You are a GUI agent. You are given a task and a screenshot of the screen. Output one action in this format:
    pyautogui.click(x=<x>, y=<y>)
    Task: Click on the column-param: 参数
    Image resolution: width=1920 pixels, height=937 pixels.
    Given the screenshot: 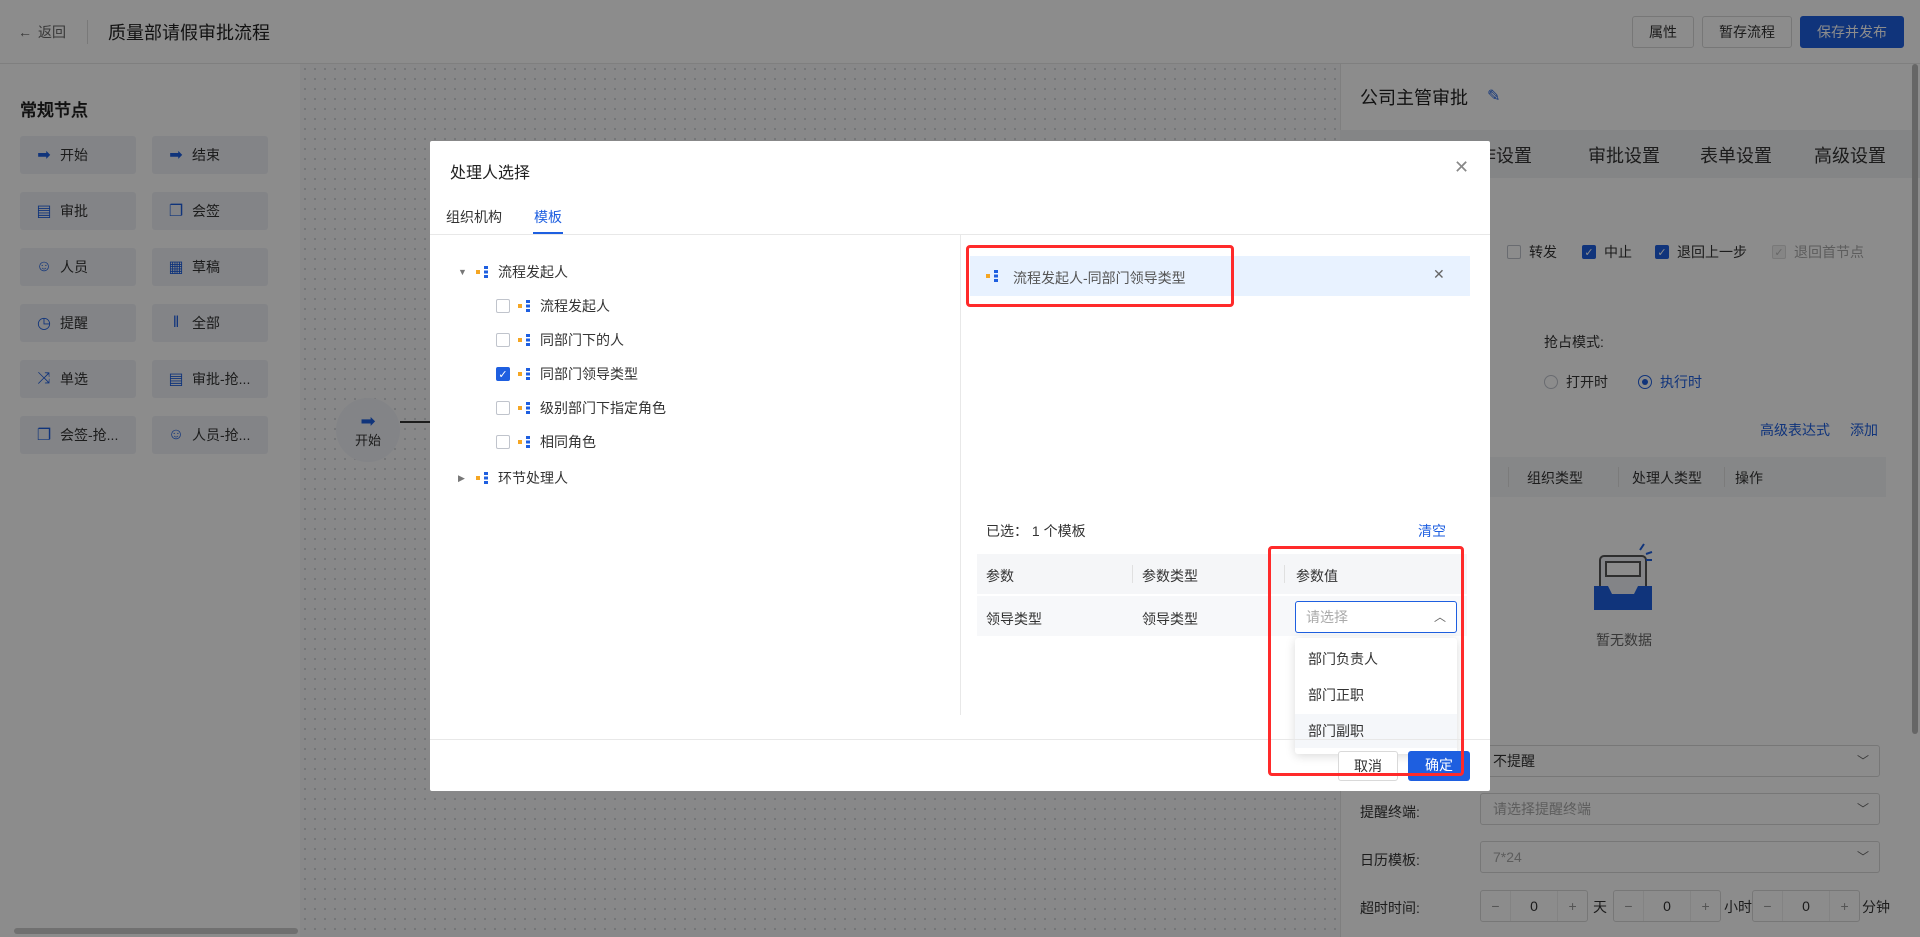 What is the action you would take?
    pyautogui.click(x=1000, y=576)
    